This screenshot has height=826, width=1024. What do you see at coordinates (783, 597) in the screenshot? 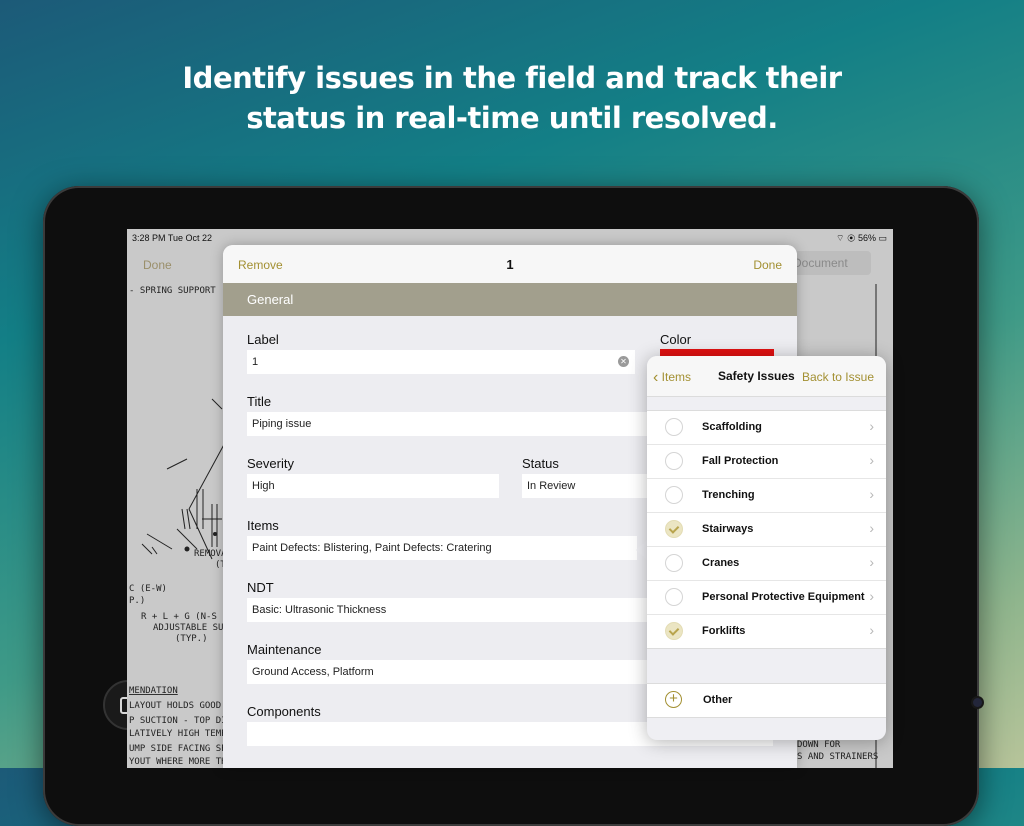
I see `list-item-label: Personal Protective Equipment` at bounding box center [783, 597].